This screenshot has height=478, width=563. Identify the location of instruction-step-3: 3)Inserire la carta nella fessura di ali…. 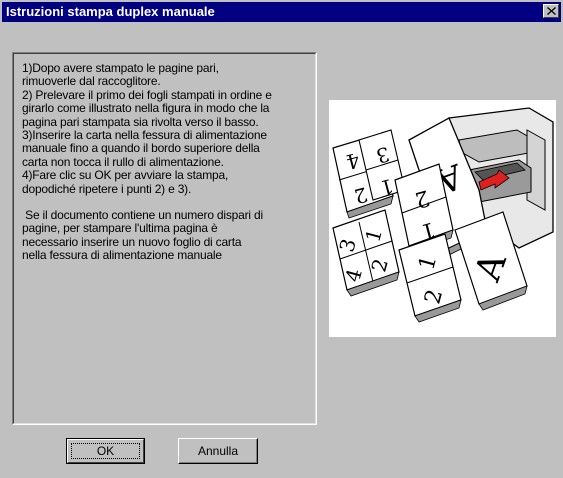
(144, 148).